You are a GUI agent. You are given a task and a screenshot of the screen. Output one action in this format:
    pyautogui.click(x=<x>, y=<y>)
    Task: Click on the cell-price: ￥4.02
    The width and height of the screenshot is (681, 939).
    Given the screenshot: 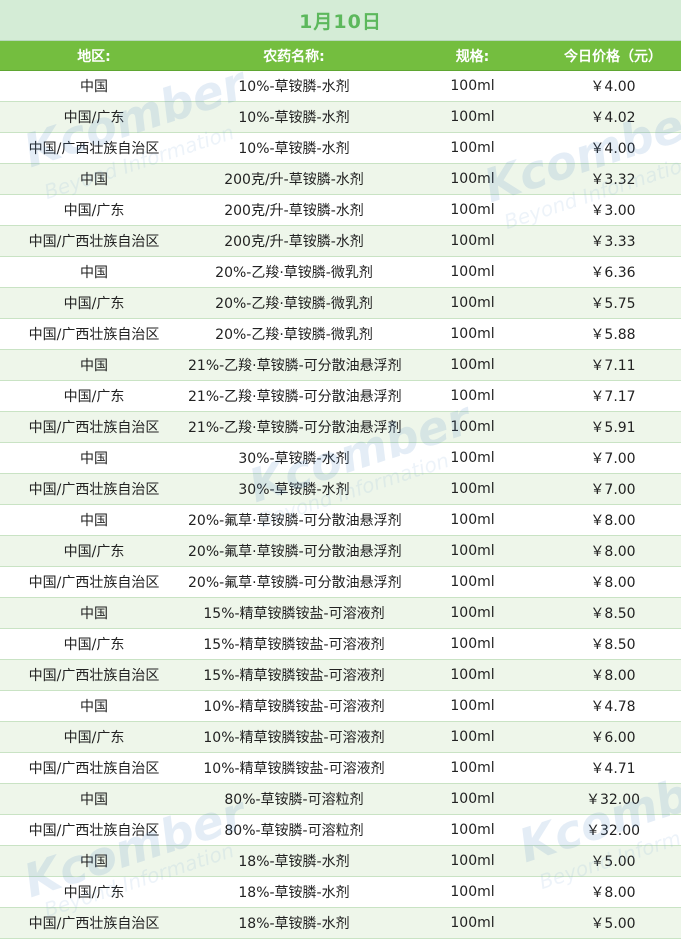 What is the action you would take?
    pyautogui.click(x=613, y=117)
    